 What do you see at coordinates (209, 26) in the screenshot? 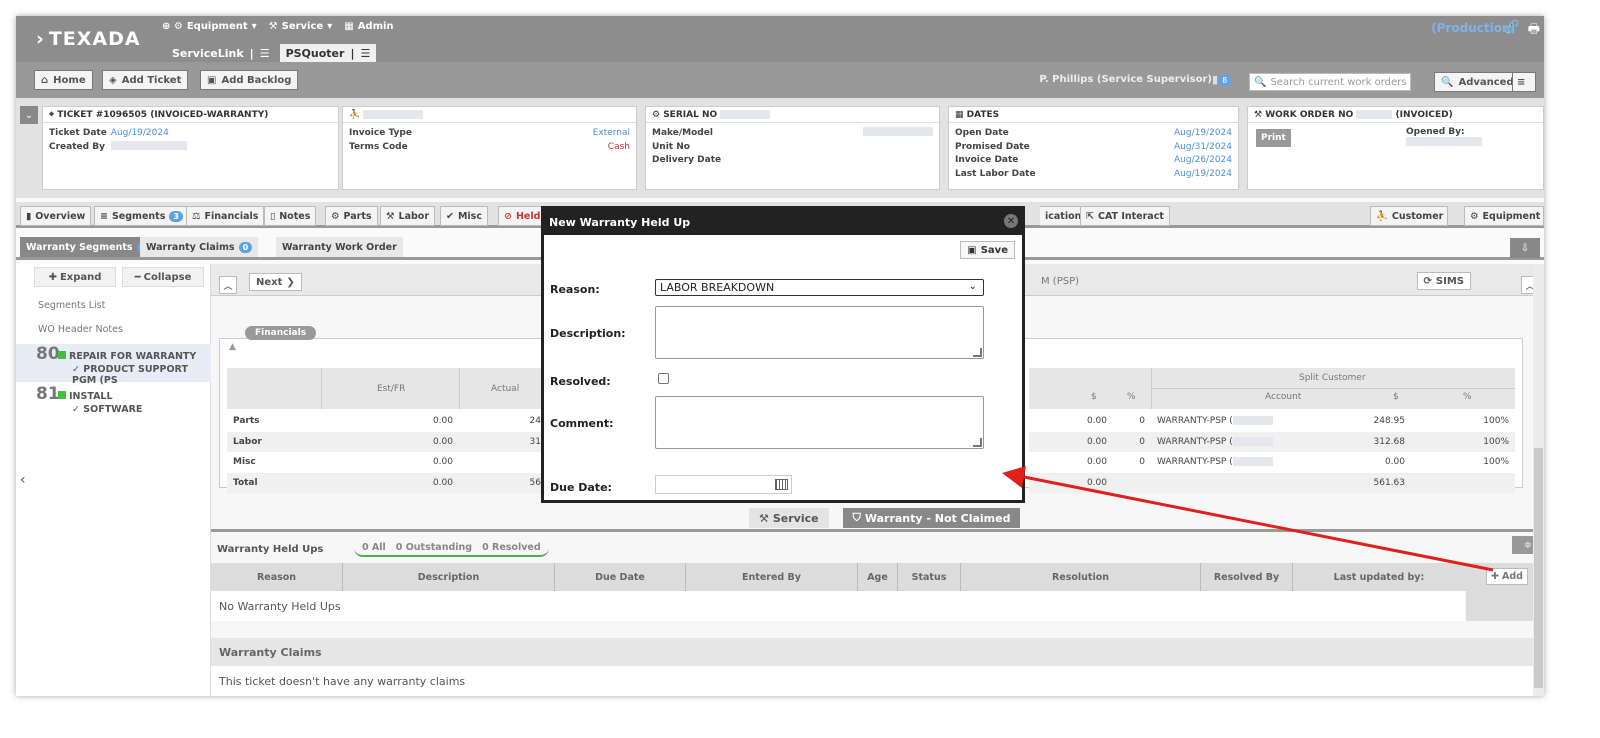
I see `nav-equipment: ⊕ ⚙ Equipment ▾` at bounding box center [209, 26].